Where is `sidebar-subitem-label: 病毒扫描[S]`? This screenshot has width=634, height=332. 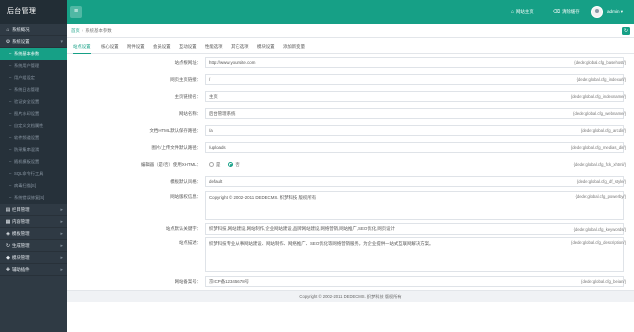
sidebar-subitem-label: 病毒扫描[S] is located at coordinates (25, 185).